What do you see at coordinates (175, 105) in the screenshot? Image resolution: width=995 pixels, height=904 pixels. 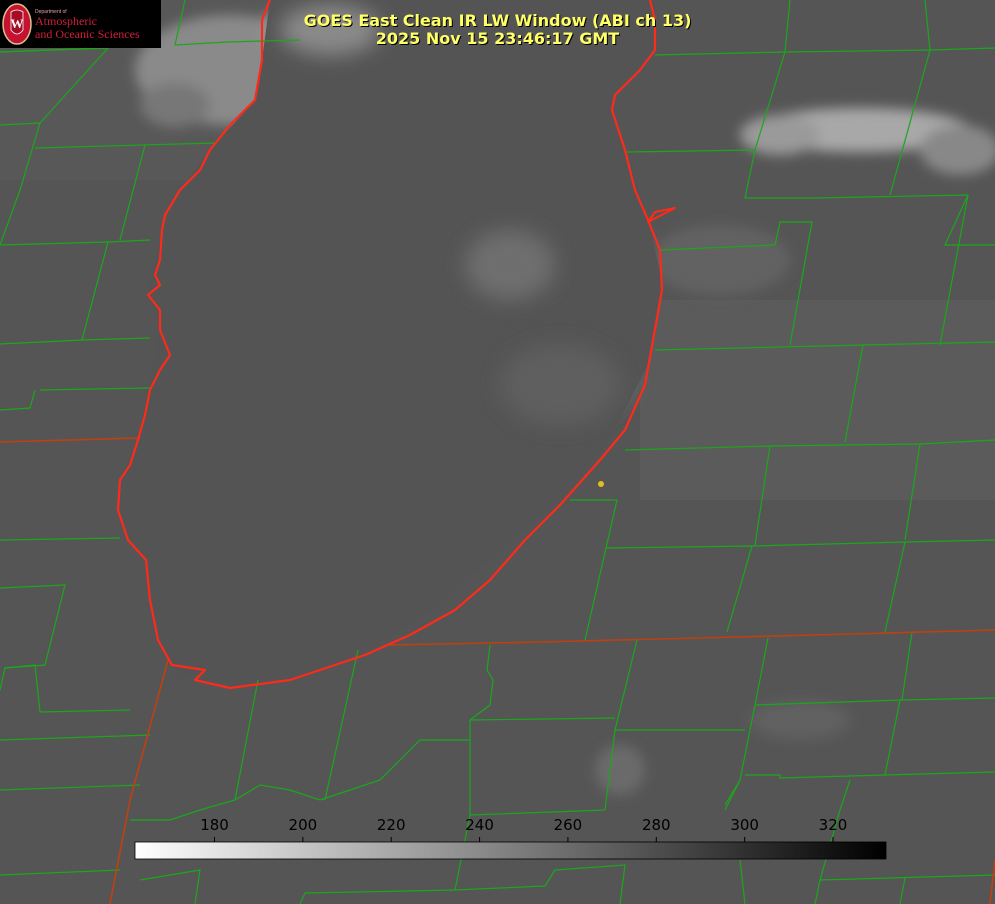 I see `cloud-north-small` at bounding box center [175, 105].